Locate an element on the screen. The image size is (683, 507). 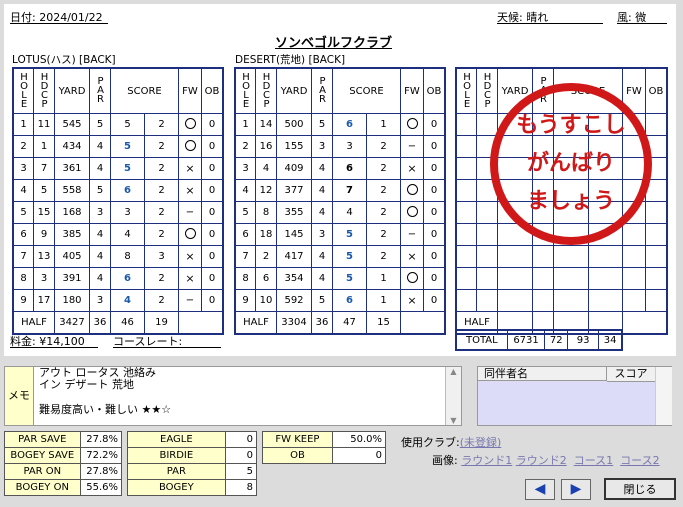
hole-yard: 558 is located at coordinates (72, 190).